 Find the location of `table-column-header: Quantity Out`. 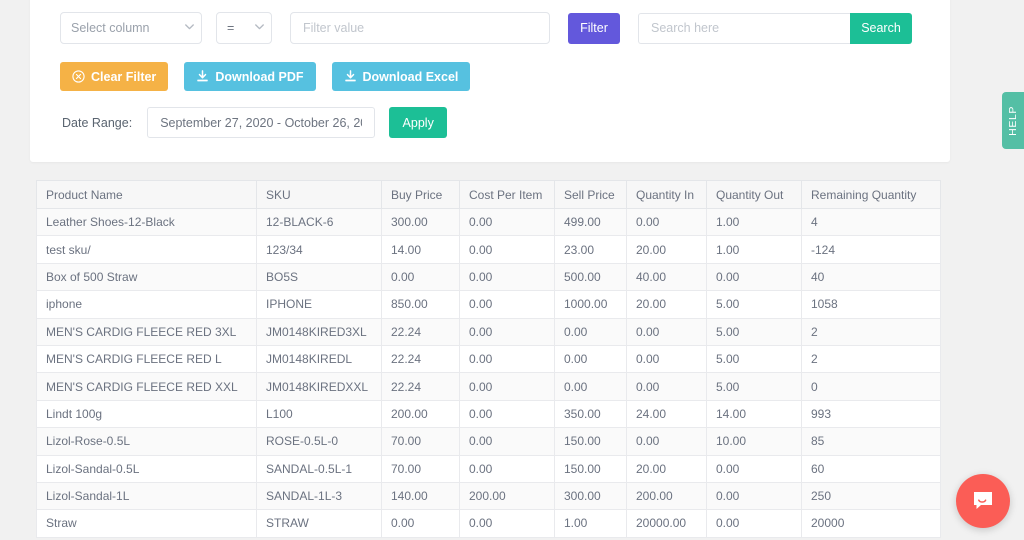

table-column-header: Quantity Out is located at coordinates (754, 194).